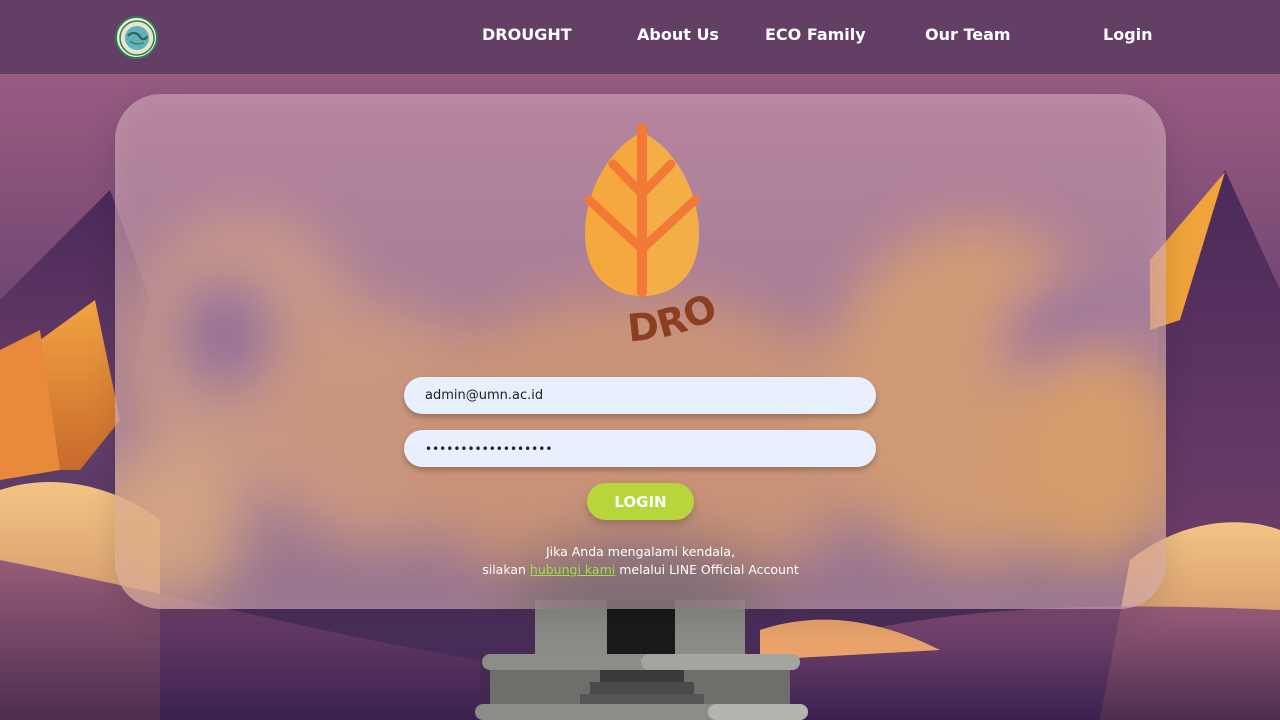  I want to click on login-button: LOGIN, so click(640, 501).